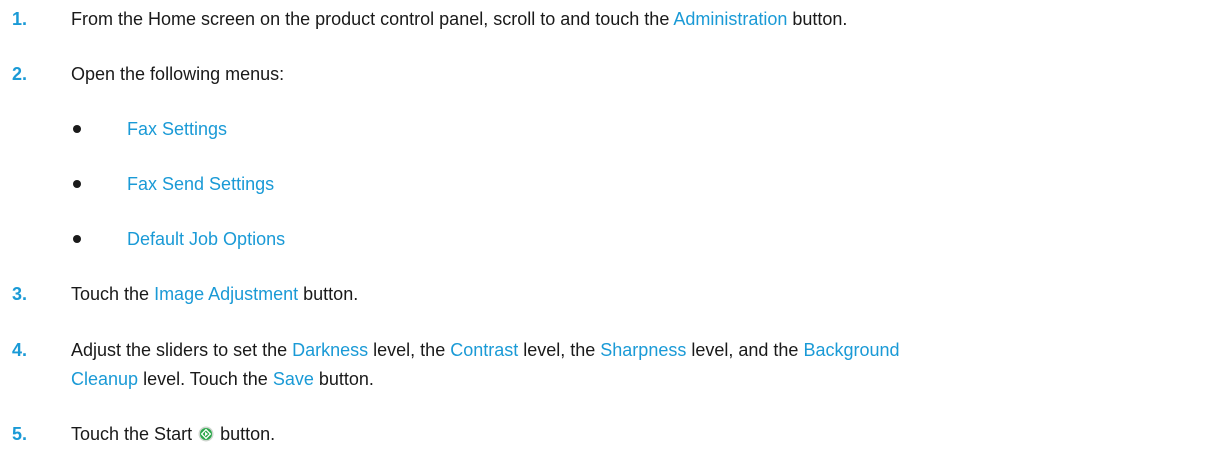 Image resolution: width=1216 pixels, height=455 pixels. I want to click on start-button-icon, so click(206, 434).